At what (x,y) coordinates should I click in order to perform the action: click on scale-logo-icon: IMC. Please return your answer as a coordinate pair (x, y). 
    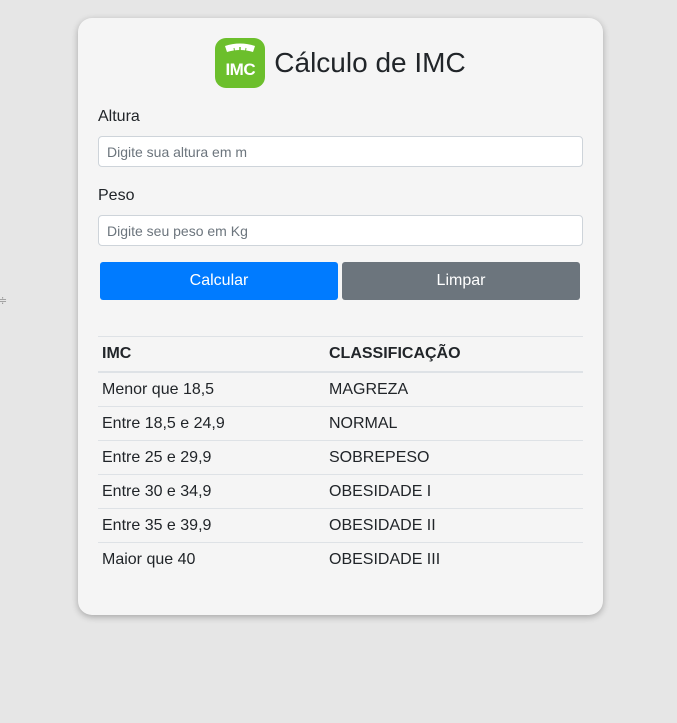
    Looking at the image, I should click on (240, 63).